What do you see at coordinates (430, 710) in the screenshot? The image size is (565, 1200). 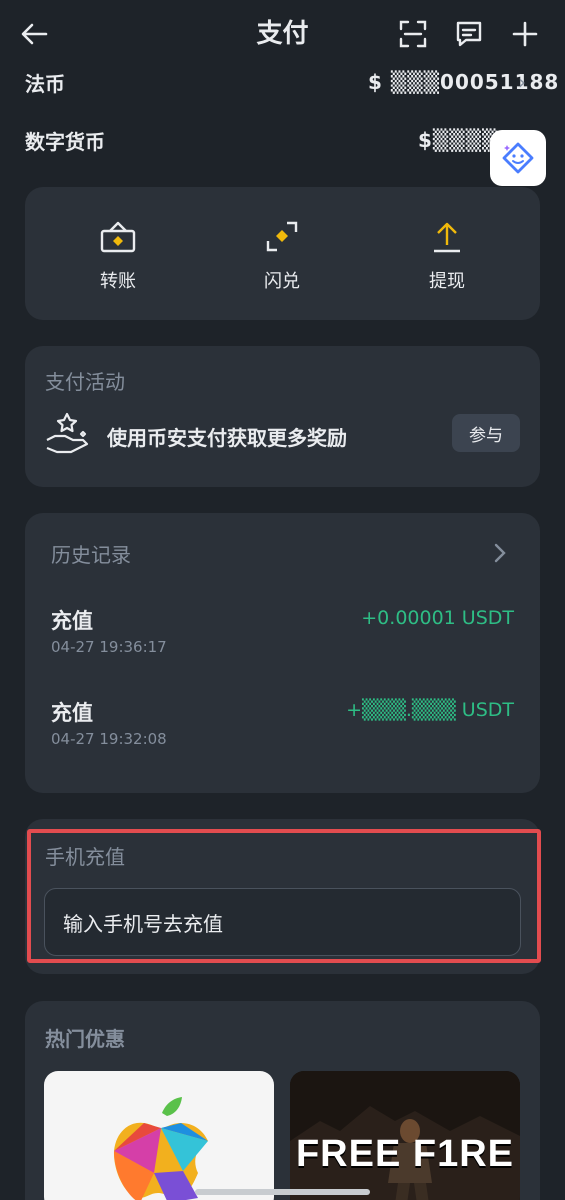 I see `history-amount: +▒▒▒.▒▒▒ USDT` at bounding box center [430, 710].